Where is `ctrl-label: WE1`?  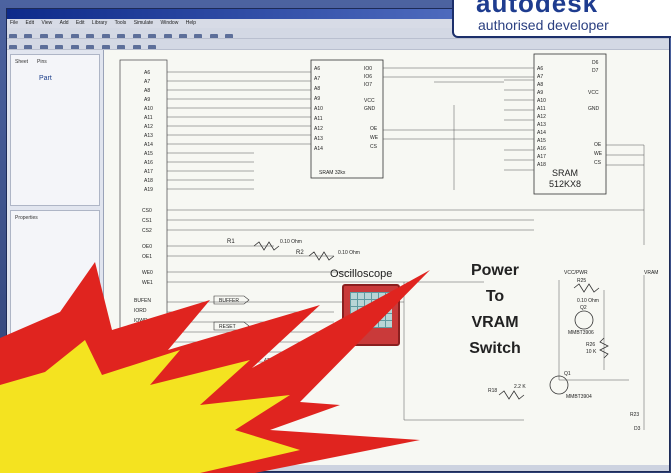 ctrl-label: WE1 is located at coordinates (147, 283).